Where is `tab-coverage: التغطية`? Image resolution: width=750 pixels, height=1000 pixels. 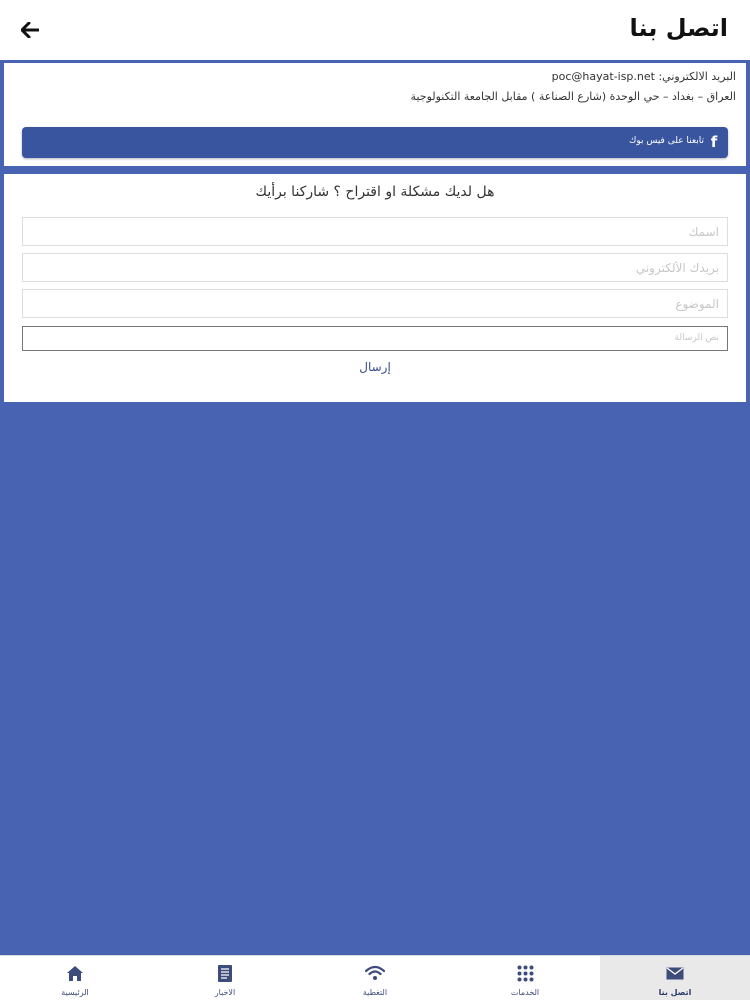
tab-coverage: التغطية is located at coordinates (375, 978).